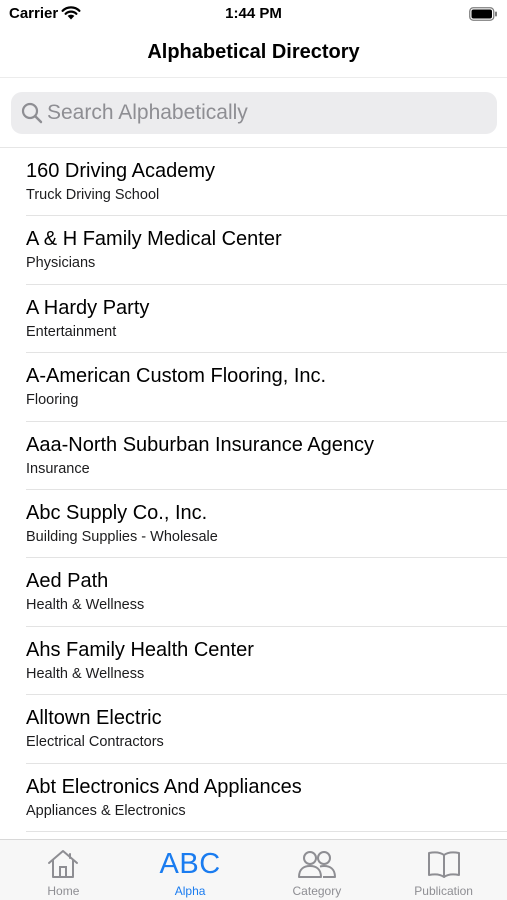 This screenshot has height=900, width=507. Describe the element at coordinates (117, 512) in the screenshot. I see `list-item-title: Abc Supply Co., Inc.` at that location.